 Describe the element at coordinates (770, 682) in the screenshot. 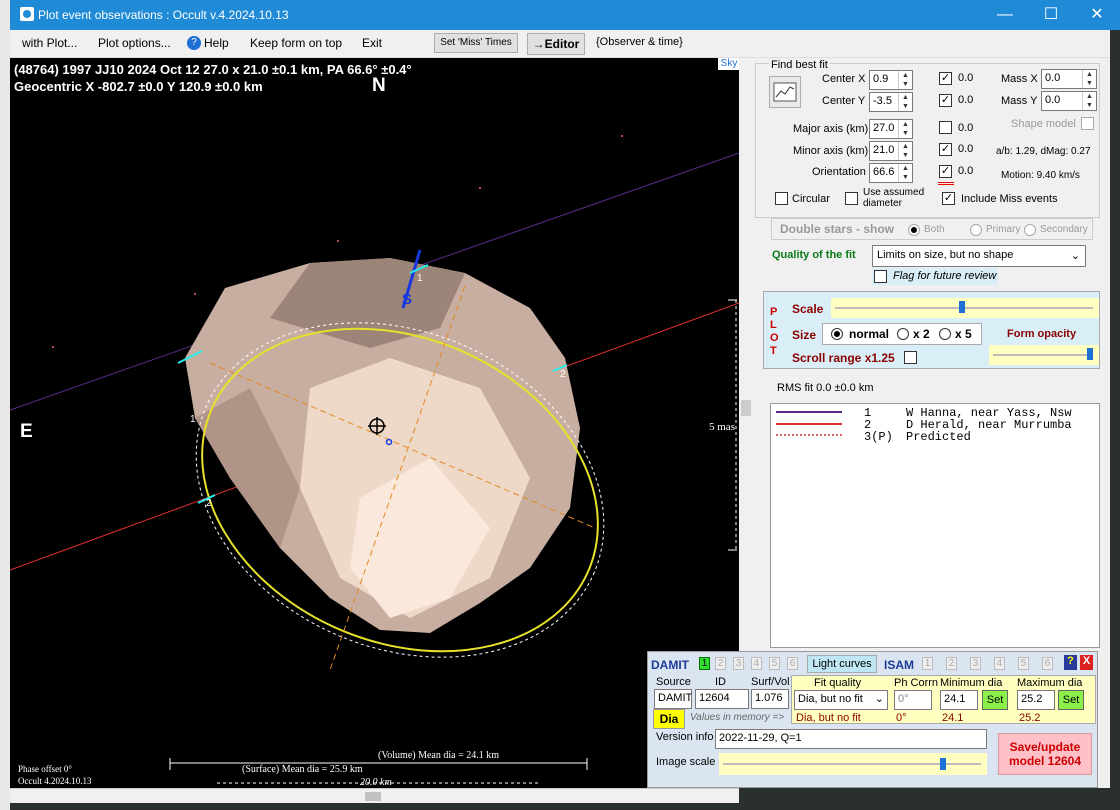

I see `surf-vol-label: Surf/Vol` at that location.